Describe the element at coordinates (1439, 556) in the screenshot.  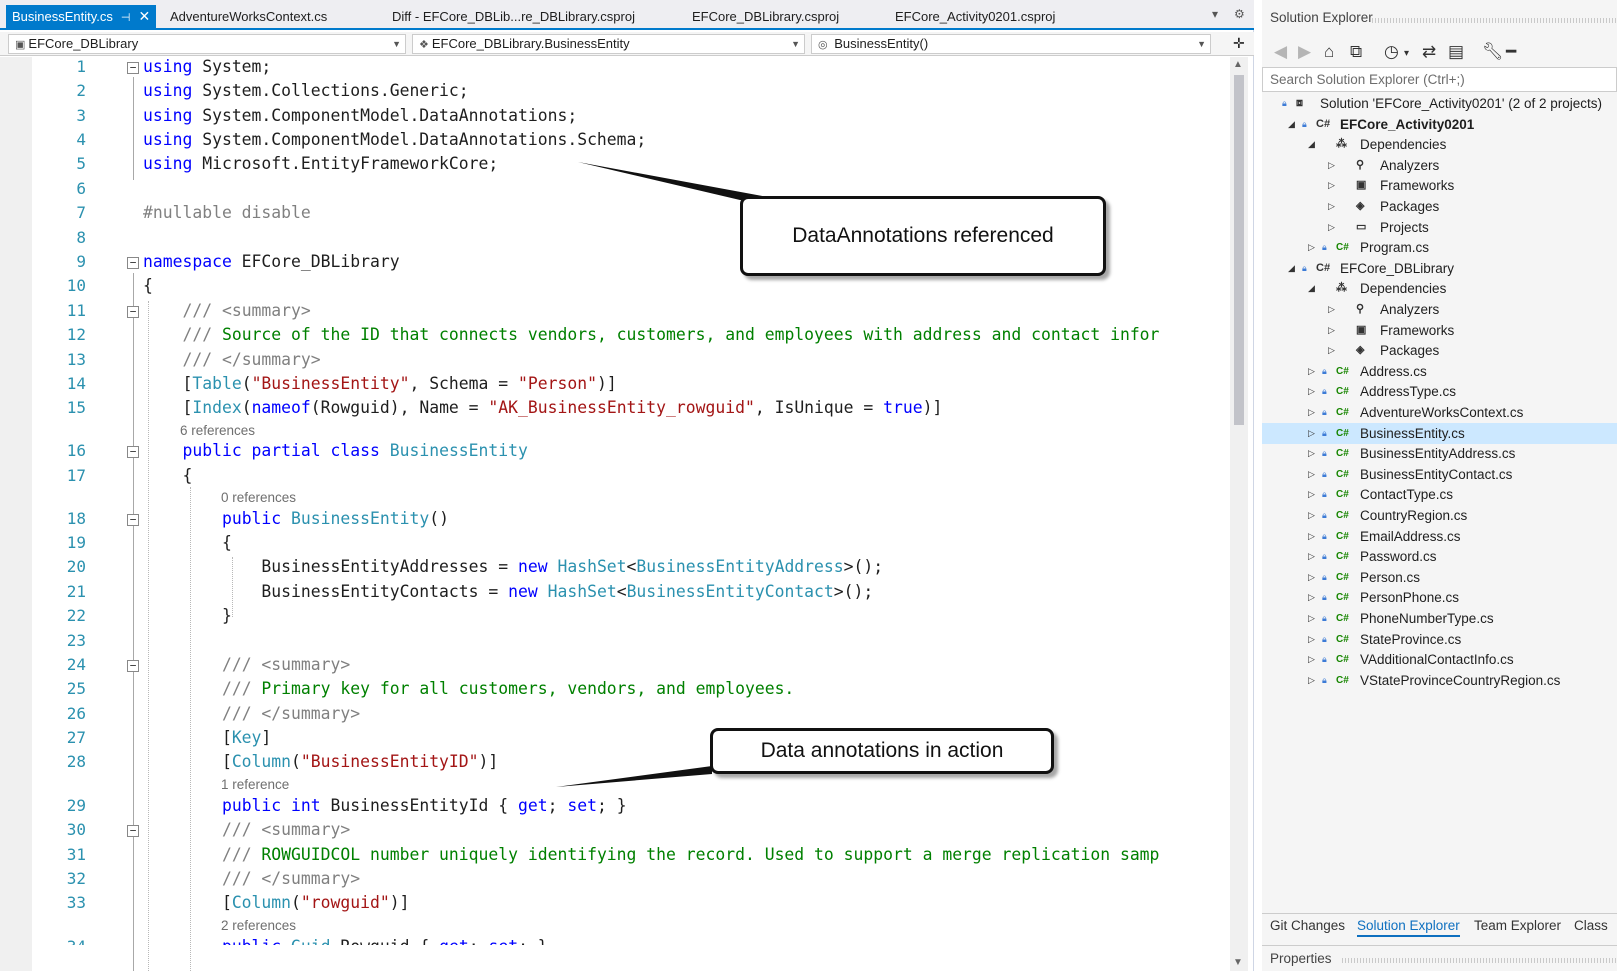
I see `tree-item: ▷ 🔒︎ C# Password.cs` at that location.